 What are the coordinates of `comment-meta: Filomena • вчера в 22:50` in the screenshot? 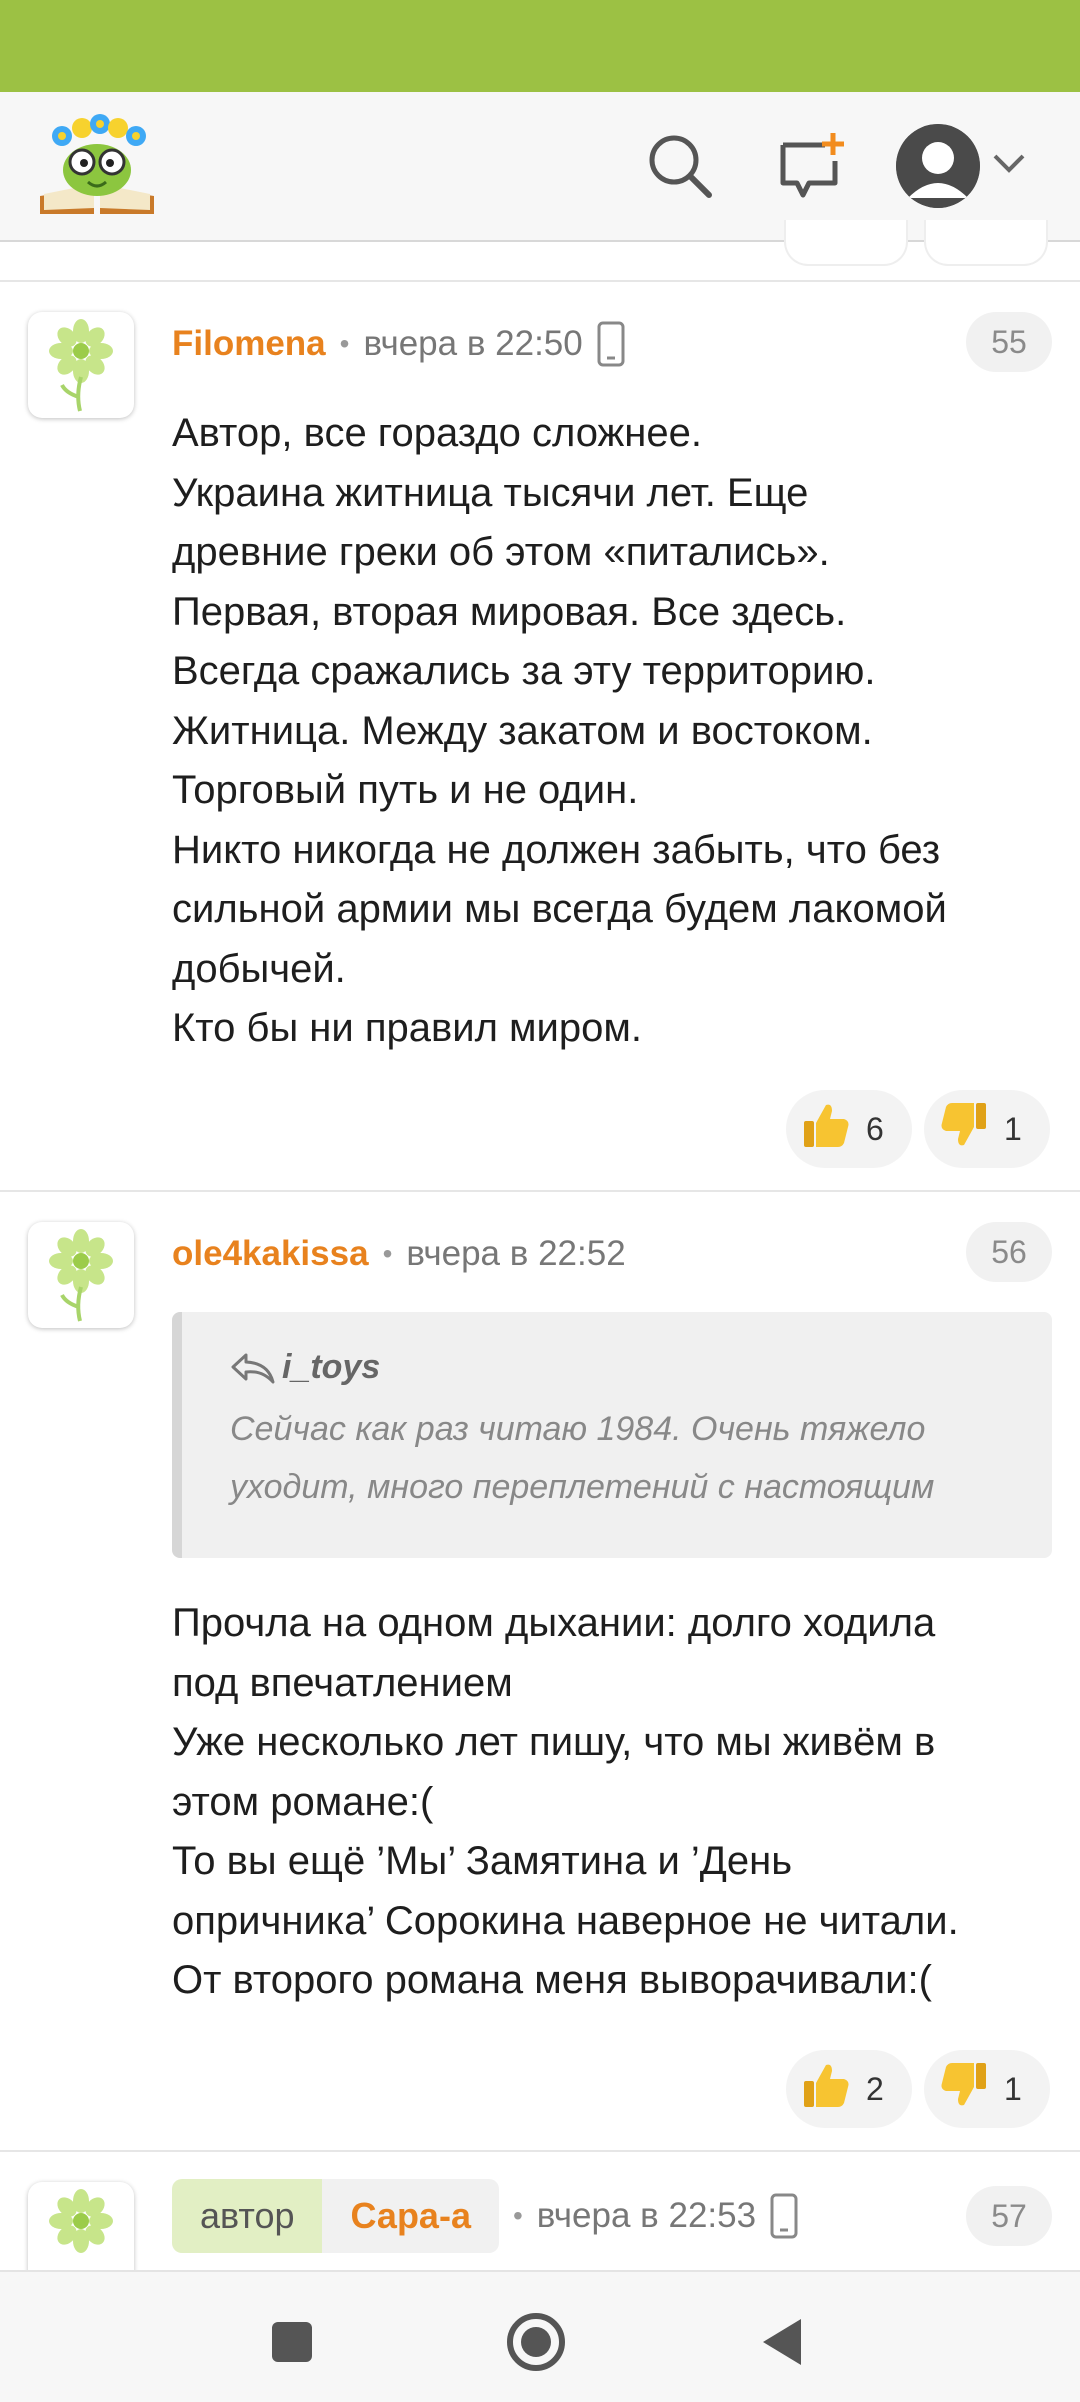 It's located at (398, 344).